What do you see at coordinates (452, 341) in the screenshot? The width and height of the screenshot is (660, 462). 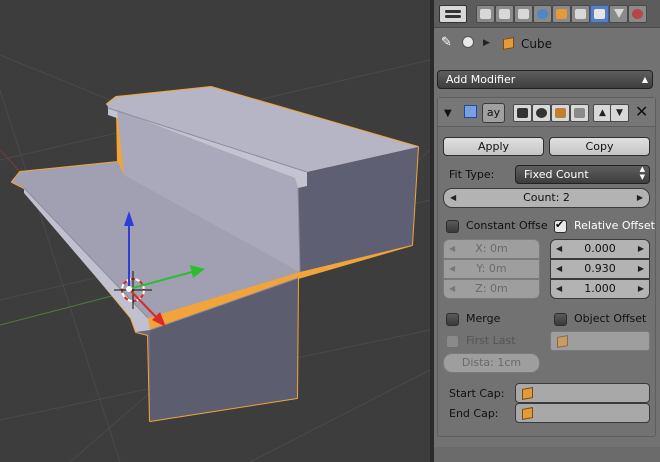 I see `first-last-checkbox` at bounding box center [452, 341].